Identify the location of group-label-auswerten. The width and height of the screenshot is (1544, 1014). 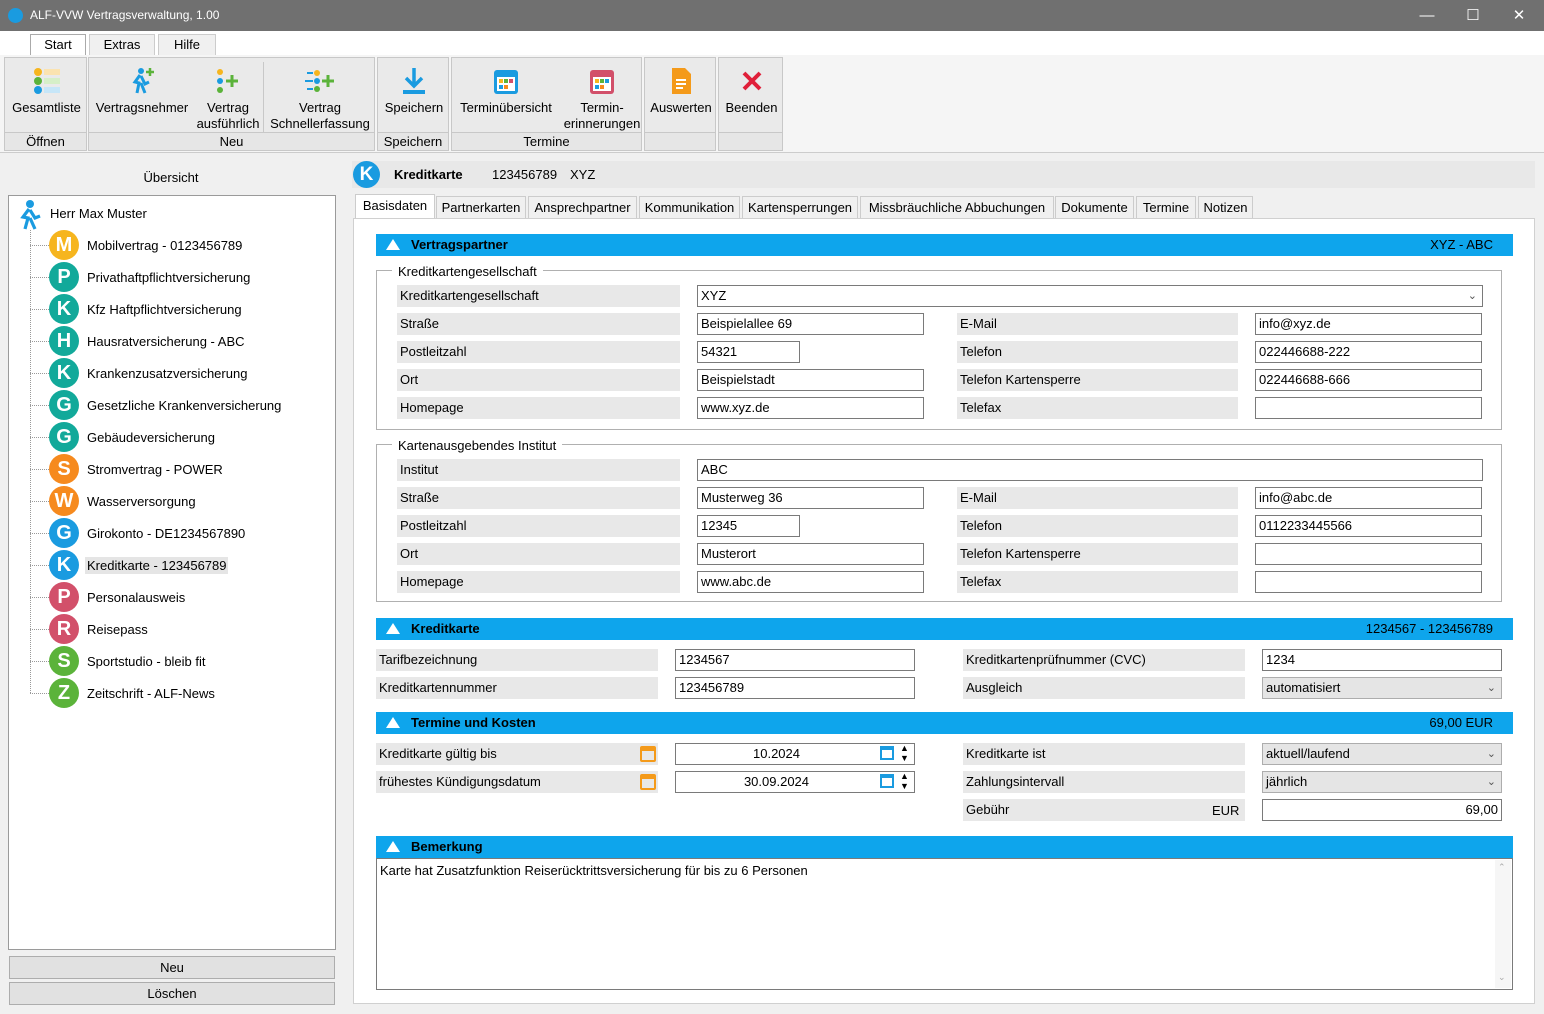
(680, 141).